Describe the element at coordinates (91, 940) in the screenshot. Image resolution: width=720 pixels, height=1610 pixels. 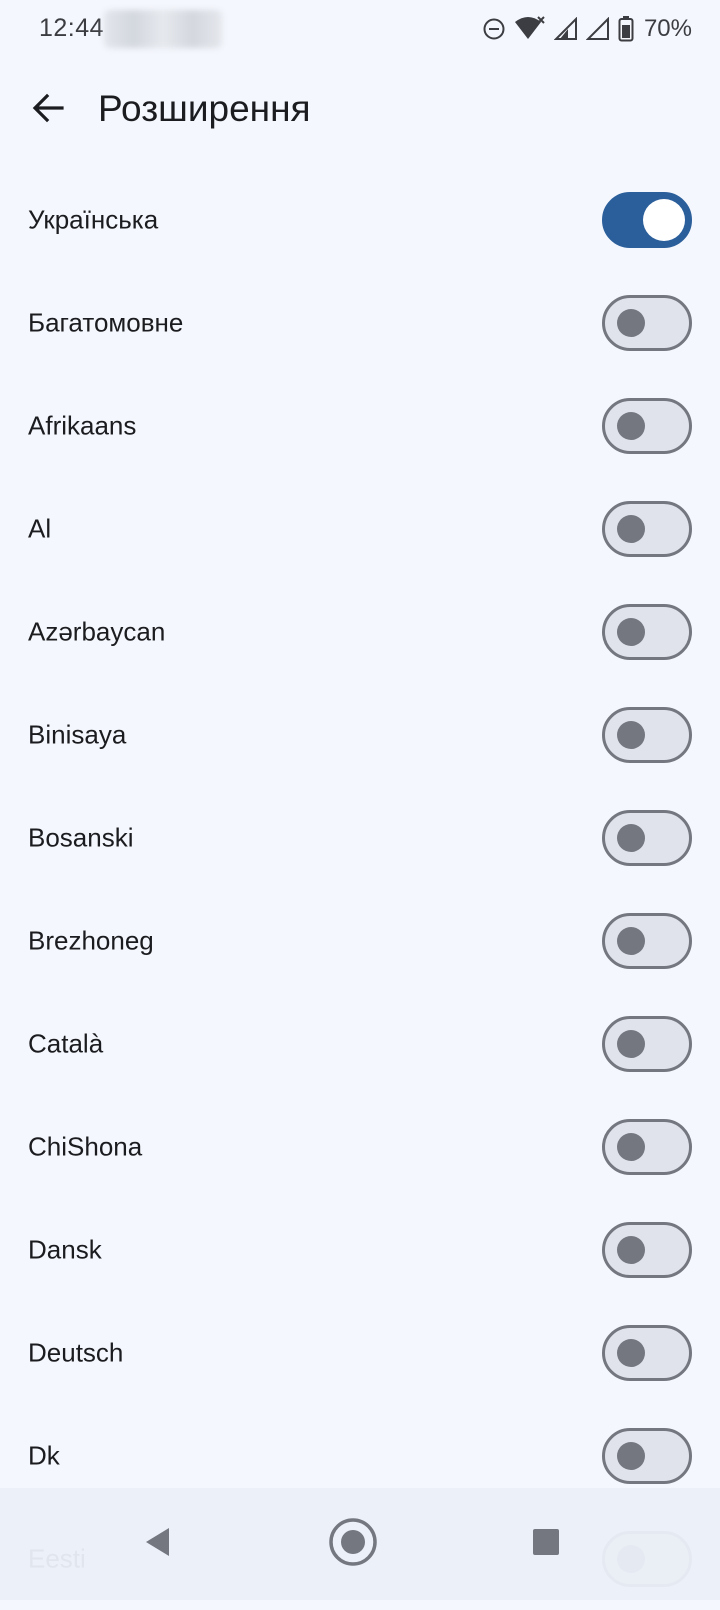
I see `extension-label: Brezhoneg` at that location.